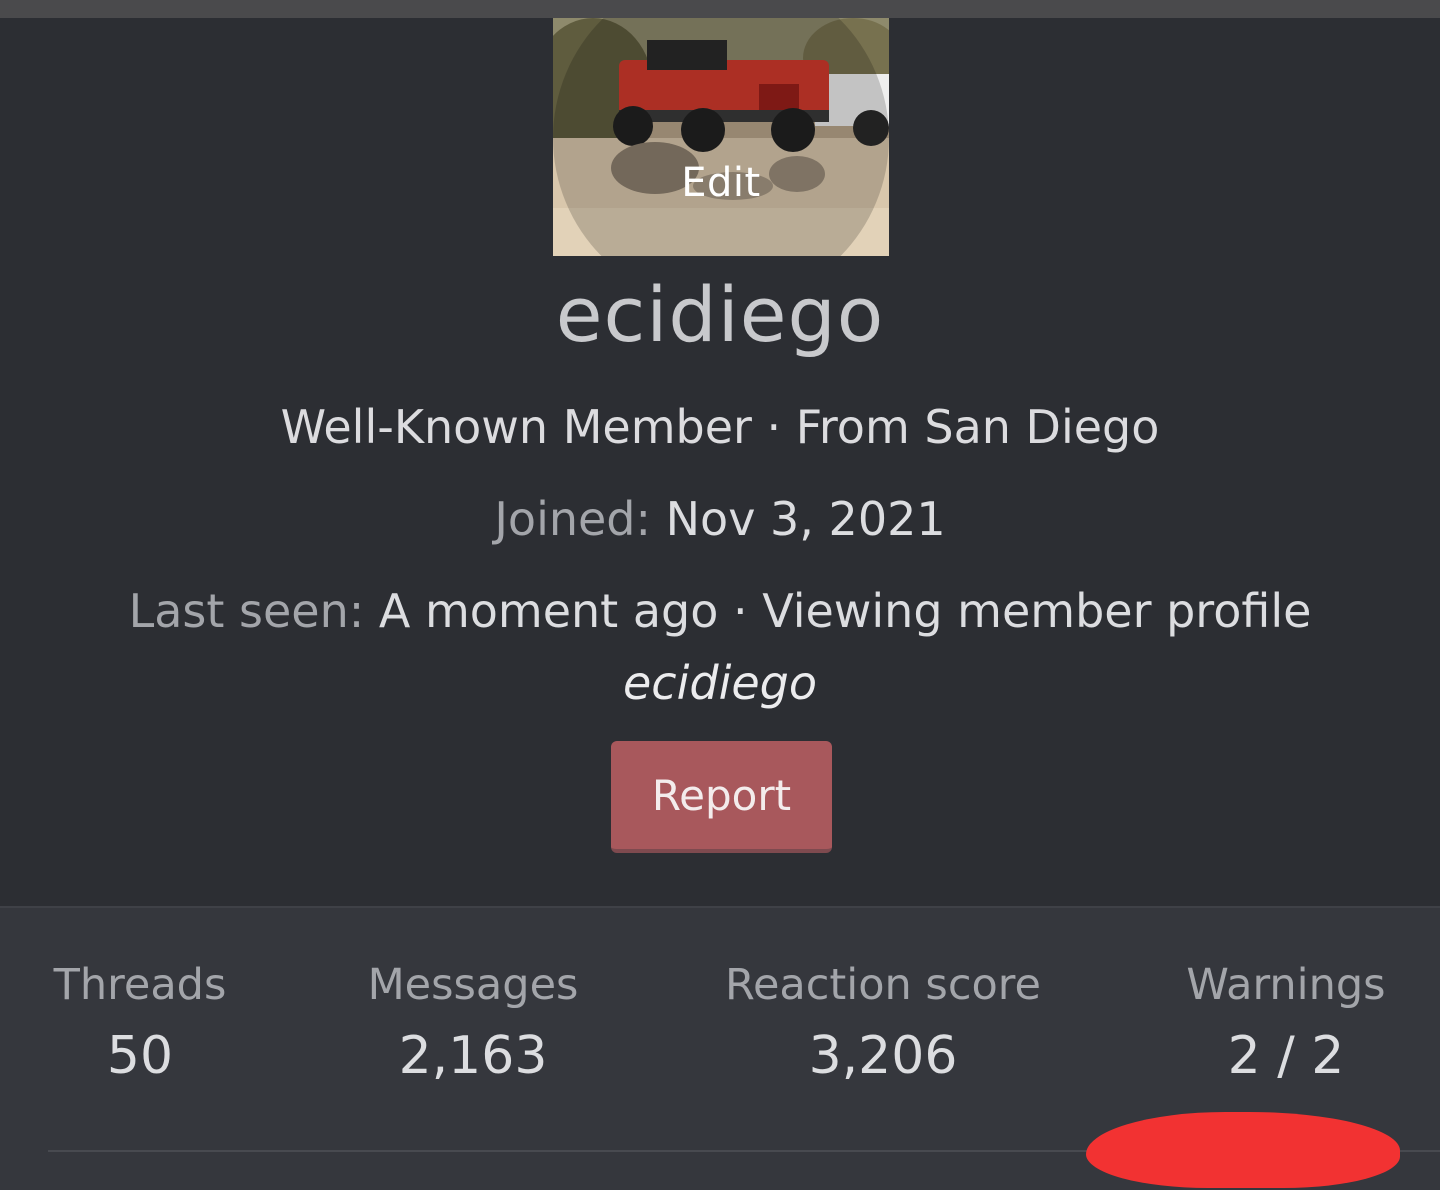 The width and height of the screenshot is (1440, 1190). I want to click on stat-value: 50, so click(140, 1056).